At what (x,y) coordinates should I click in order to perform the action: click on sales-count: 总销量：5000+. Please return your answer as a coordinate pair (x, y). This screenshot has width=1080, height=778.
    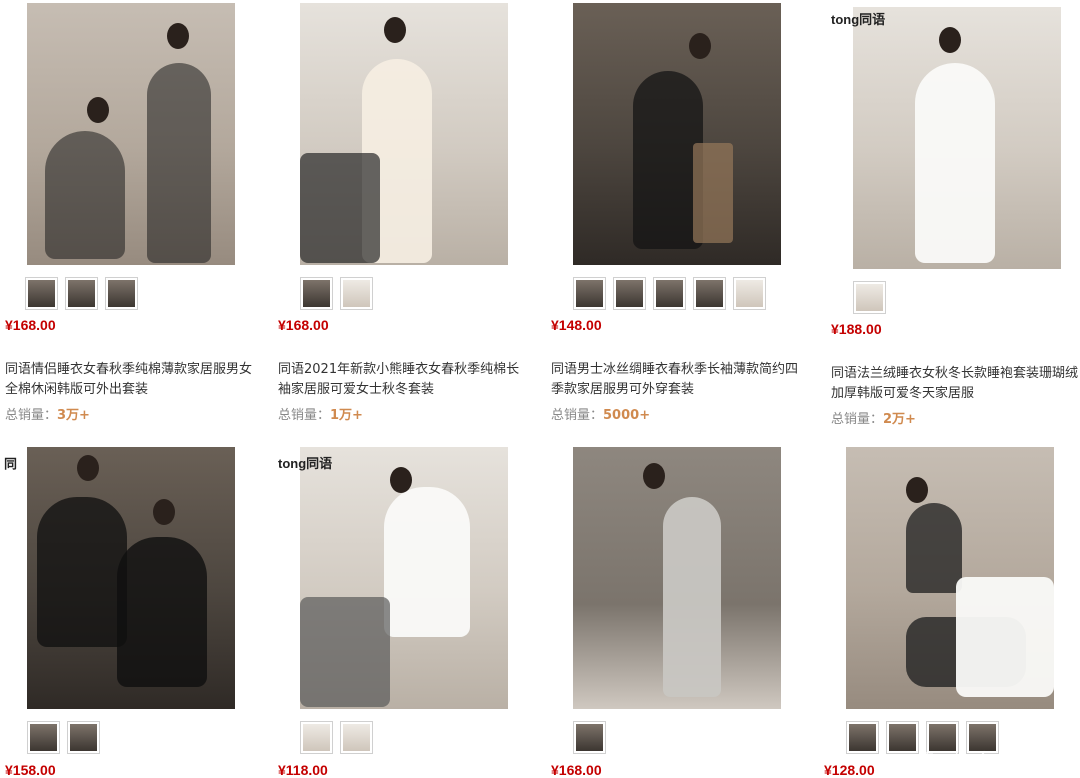
    Looking at the image, I should click on (600, 413).